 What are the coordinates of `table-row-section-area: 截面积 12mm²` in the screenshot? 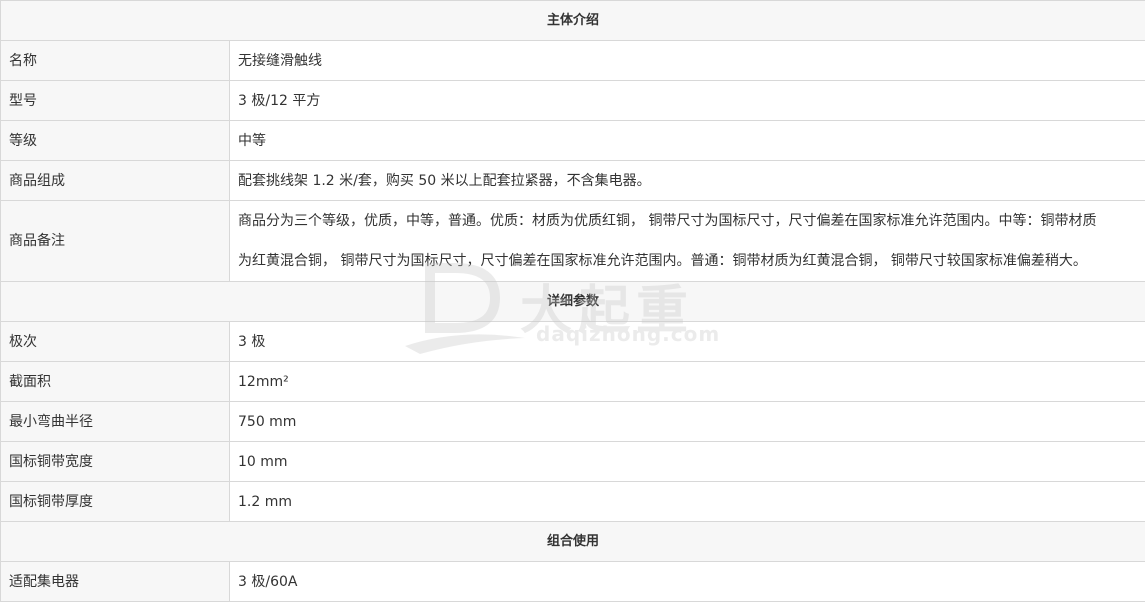 It's located at (572, 381).